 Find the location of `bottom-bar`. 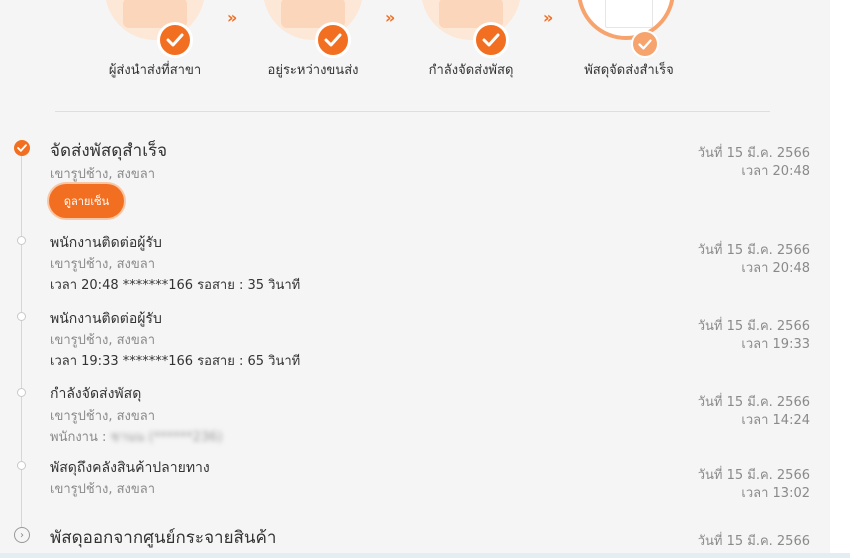

bottom-bar is located at coordinates (425, 555).